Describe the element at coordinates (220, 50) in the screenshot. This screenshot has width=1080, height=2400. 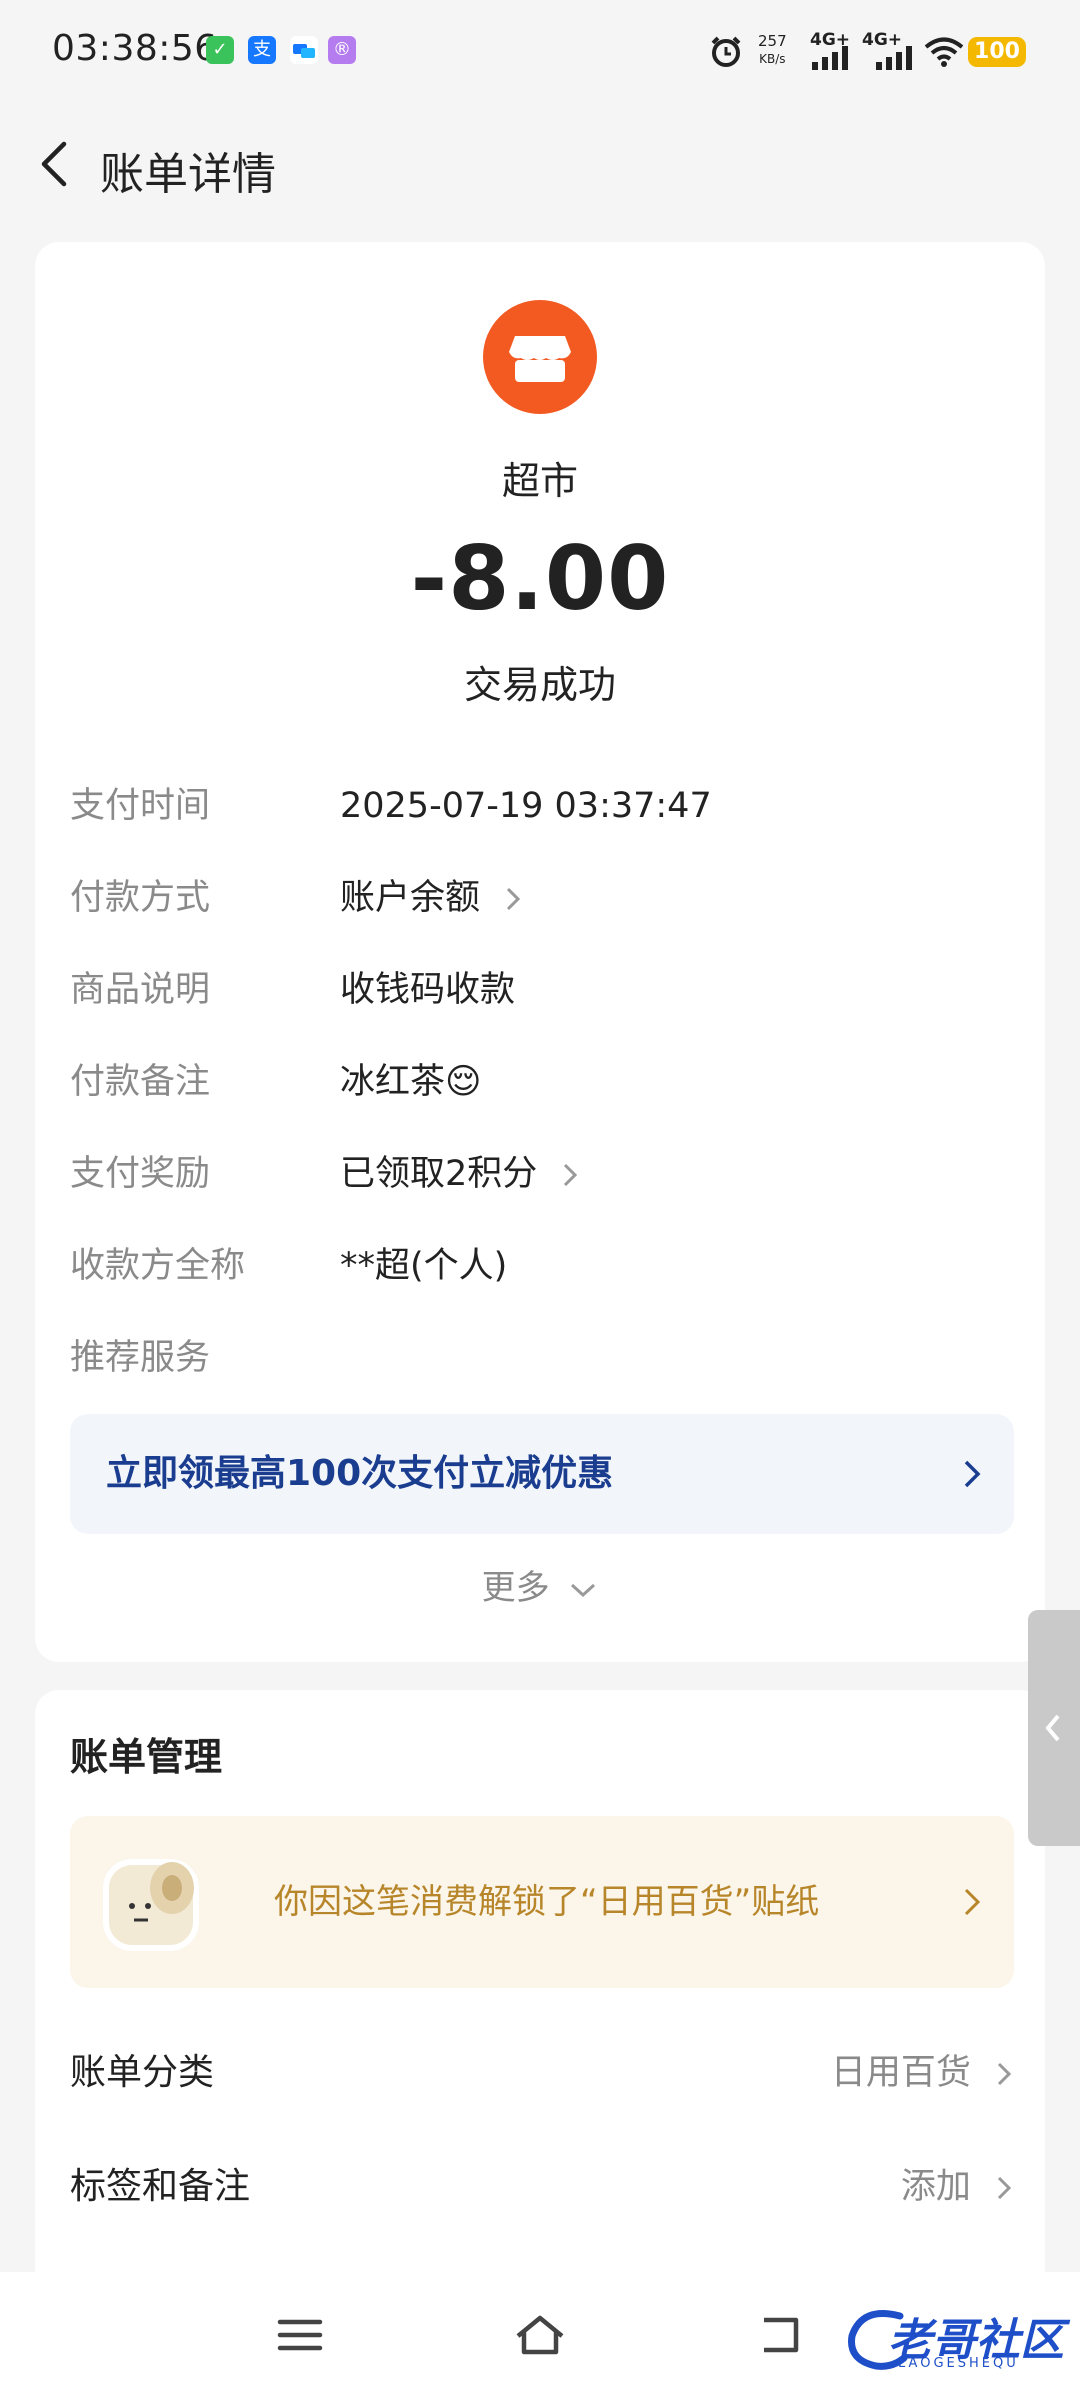
I see `wechat-icon: ✓` at that location.